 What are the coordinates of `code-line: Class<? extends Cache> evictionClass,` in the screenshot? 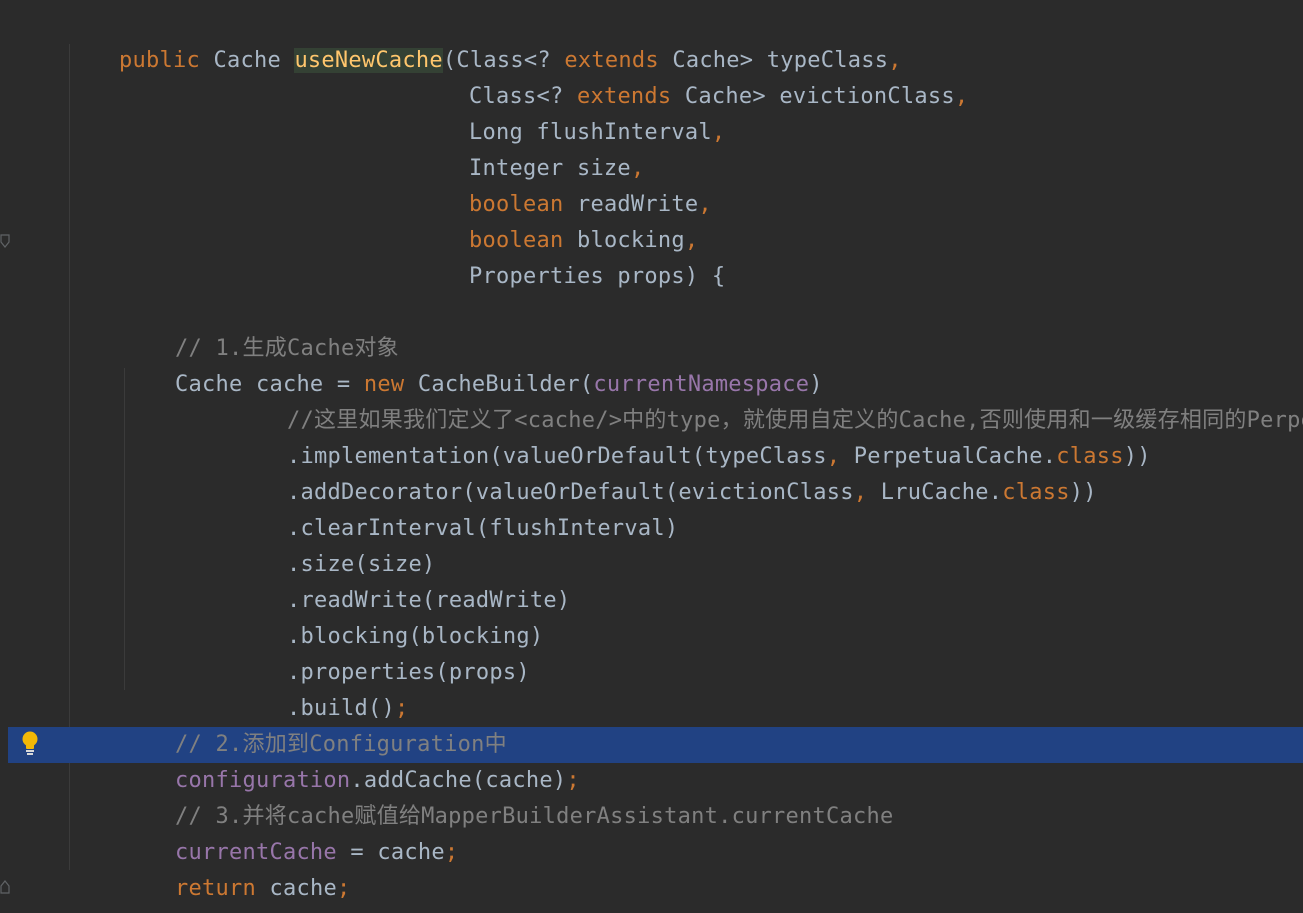 It's located at (691, 76).